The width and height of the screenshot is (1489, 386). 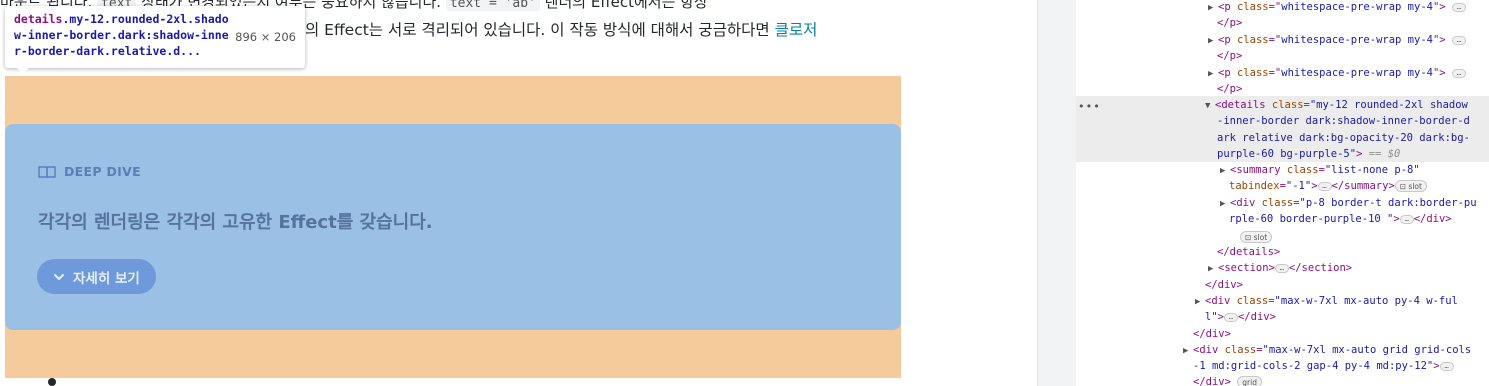 What do you see at coordinates (1240, 317) in the screenshot?
I see `dom-attr-line: l">… </div>` at bounding box center [1240, 317].